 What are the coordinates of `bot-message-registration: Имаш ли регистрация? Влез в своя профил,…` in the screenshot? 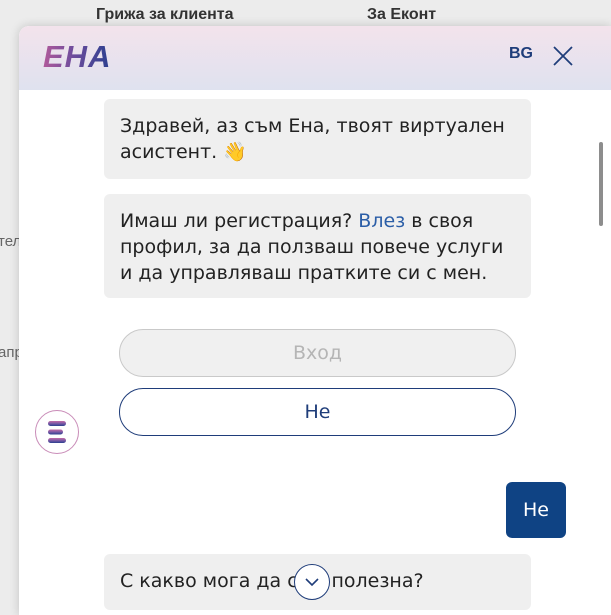 It's located at (317, 246).